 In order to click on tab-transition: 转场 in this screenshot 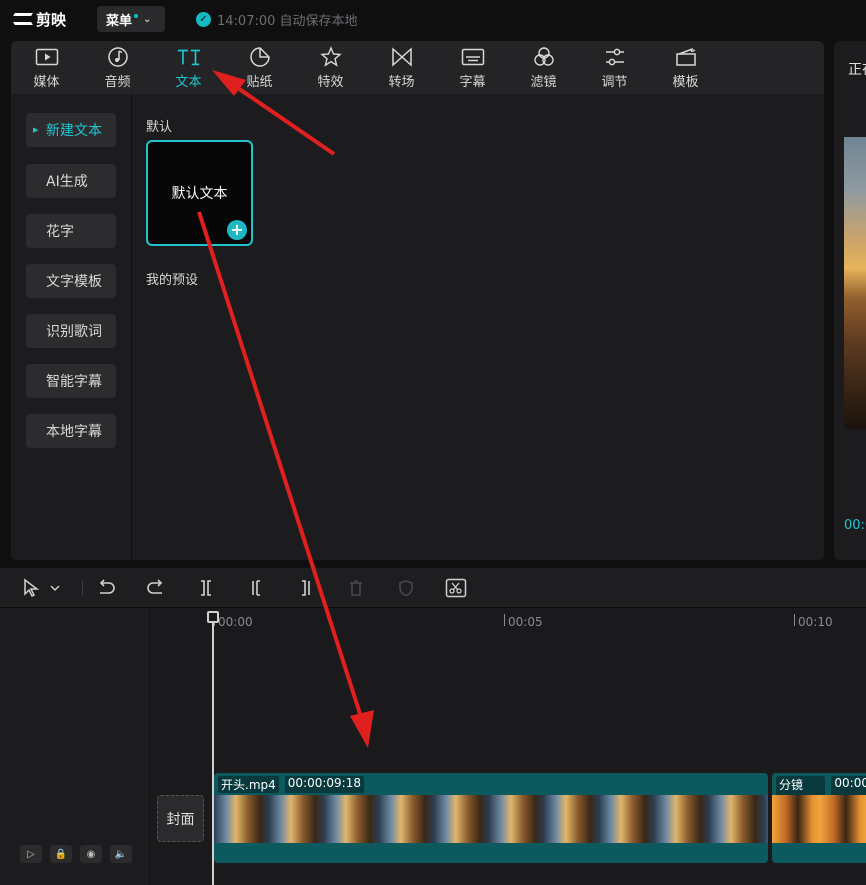, I will do `click(401, 67)`.